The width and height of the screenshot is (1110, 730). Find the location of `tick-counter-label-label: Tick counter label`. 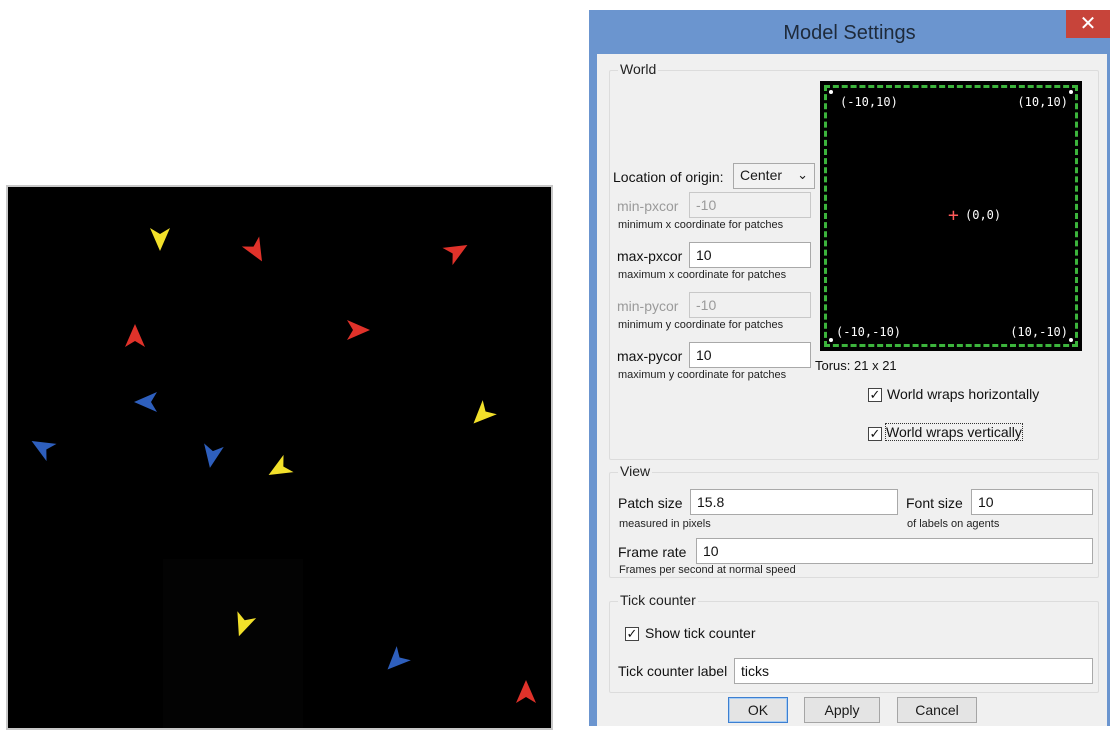

tick-counter-label-label: Tick counter label is located at coordinates (673, 671).